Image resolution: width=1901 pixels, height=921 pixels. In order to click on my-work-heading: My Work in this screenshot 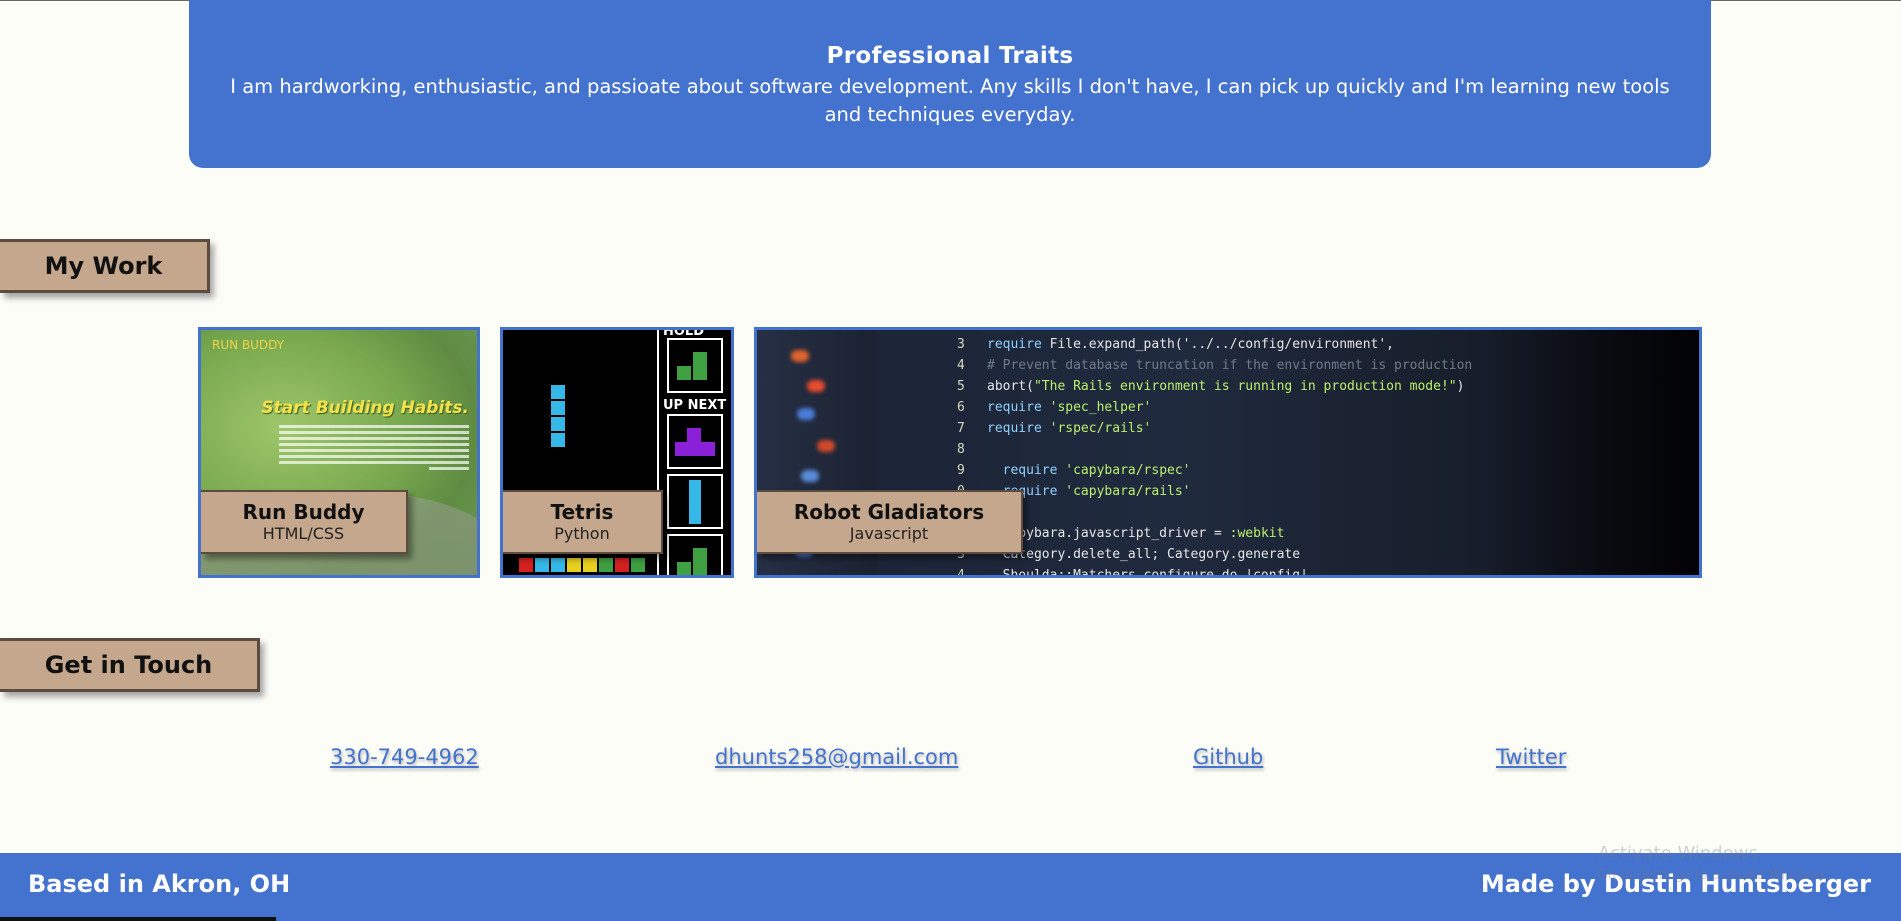, I will do `click(105, 266)`.